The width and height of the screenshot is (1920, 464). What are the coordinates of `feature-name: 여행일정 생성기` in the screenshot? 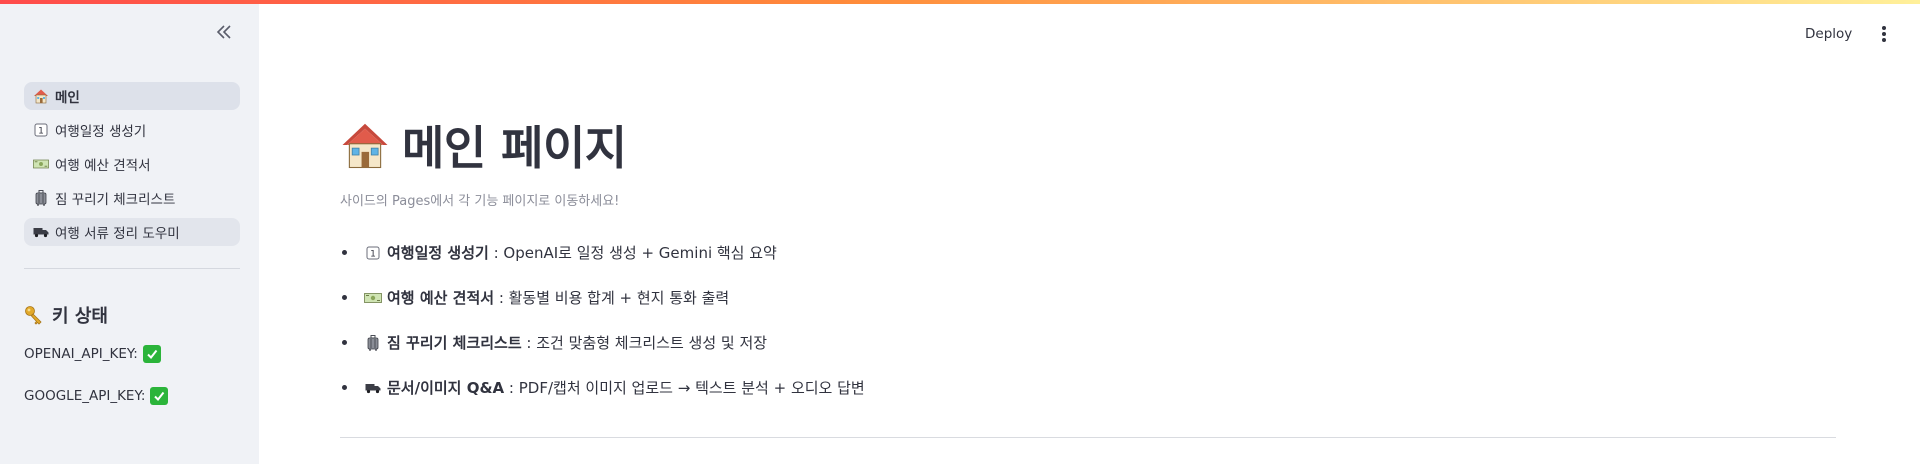 It's located at (438, 253).